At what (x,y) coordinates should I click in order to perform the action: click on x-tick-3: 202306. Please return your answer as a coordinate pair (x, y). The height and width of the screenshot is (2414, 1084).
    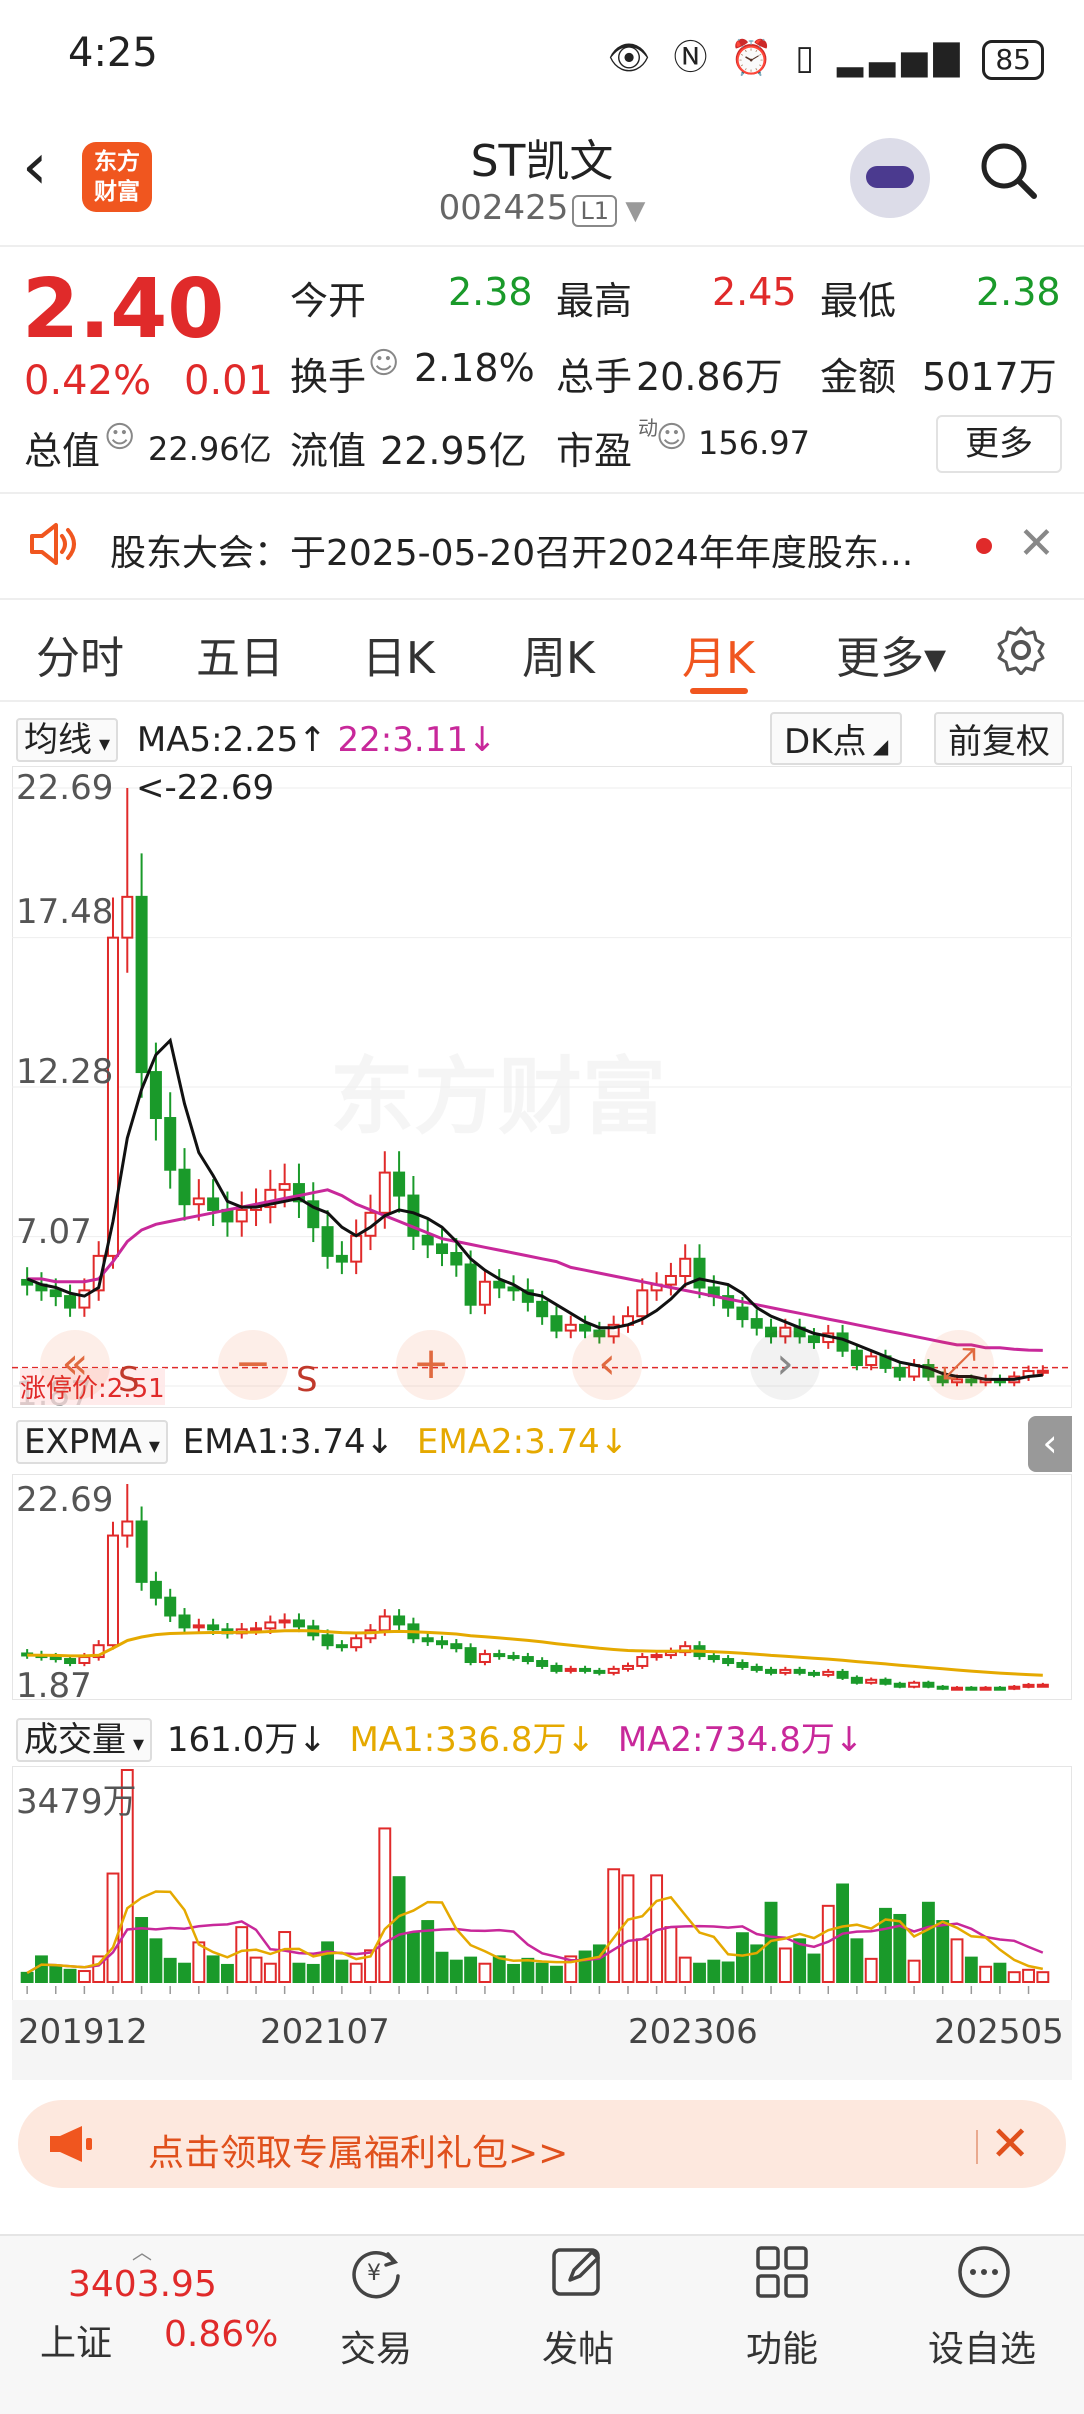
    Looking at the image, I should click on (693, 2032).